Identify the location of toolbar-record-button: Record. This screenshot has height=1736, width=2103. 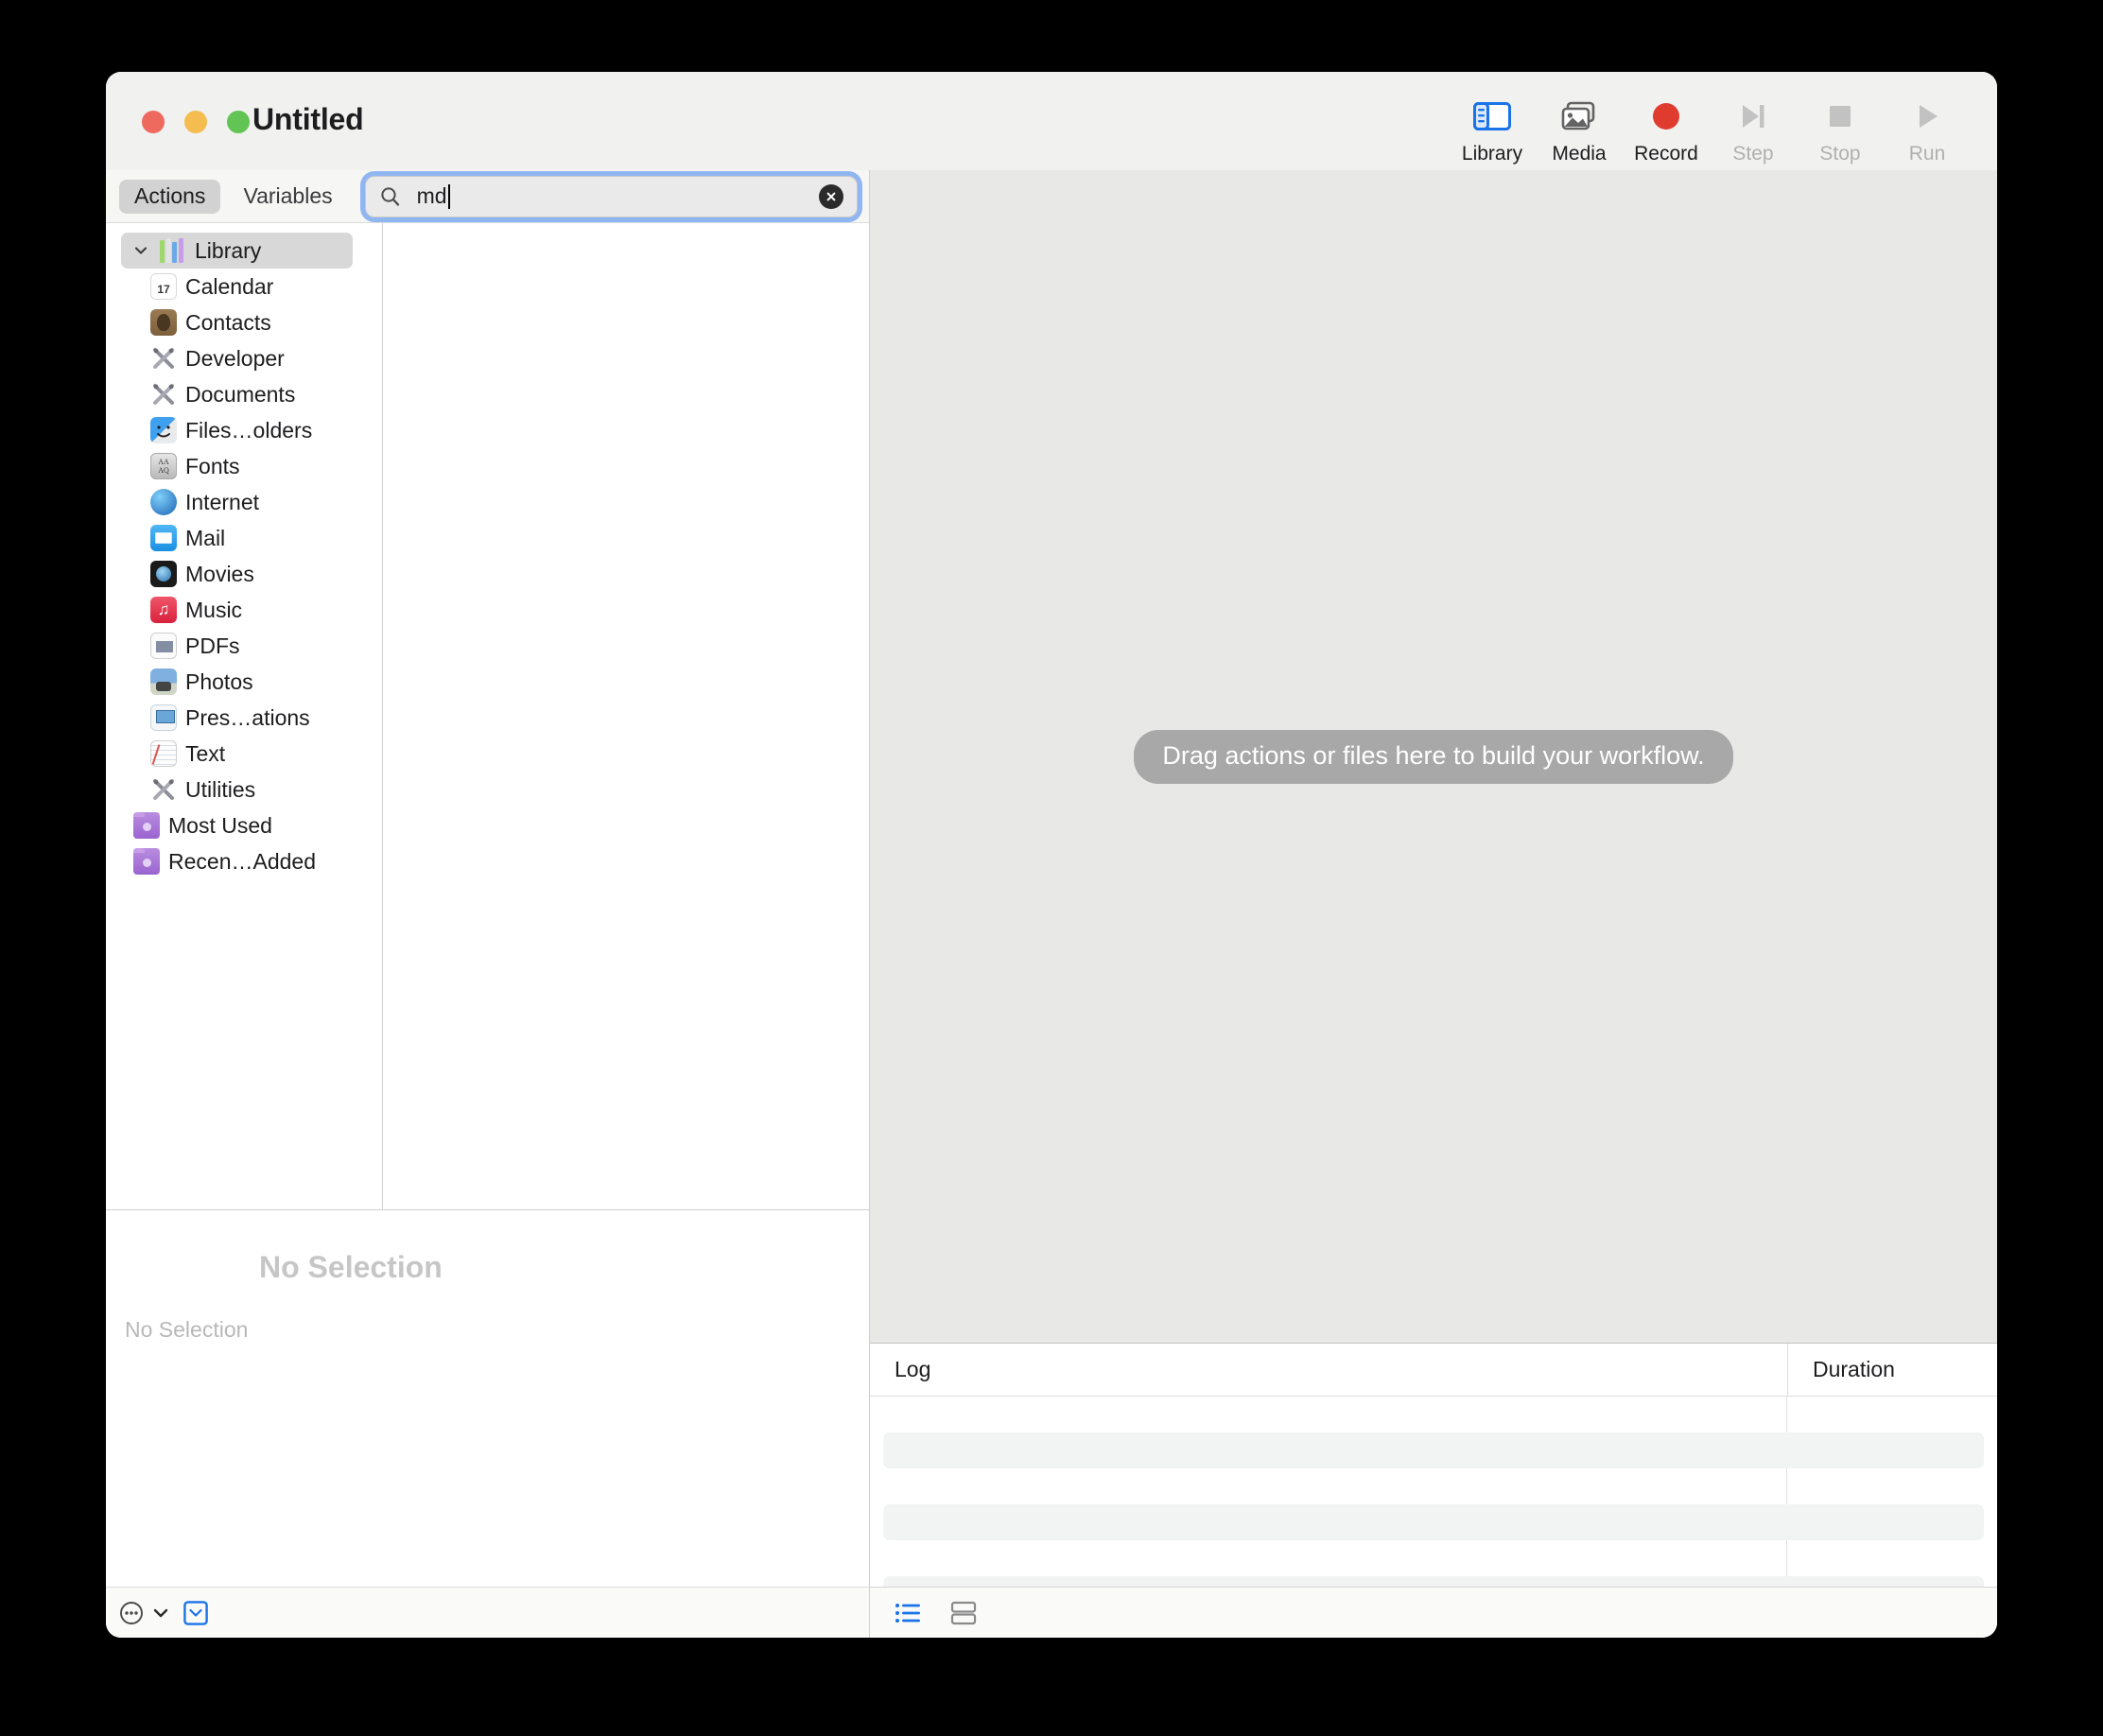
(1666, 126).